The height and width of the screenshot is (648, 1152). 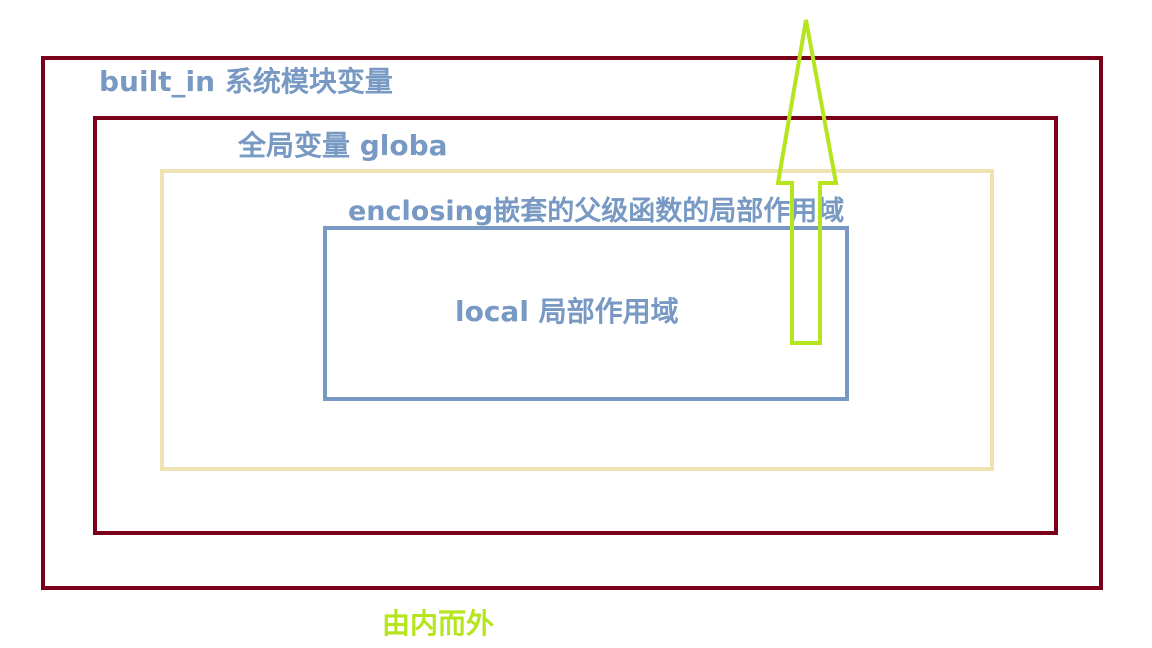 I want to click on direction-label: 由内而外, so click(x=438, y=623).